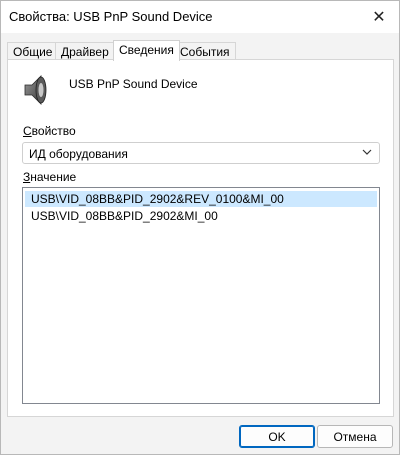 The image size is (400, 455). Describe the element at coordinates (85, 50) in the screenshot. I see `tab-driver: Драйвер` at that location.